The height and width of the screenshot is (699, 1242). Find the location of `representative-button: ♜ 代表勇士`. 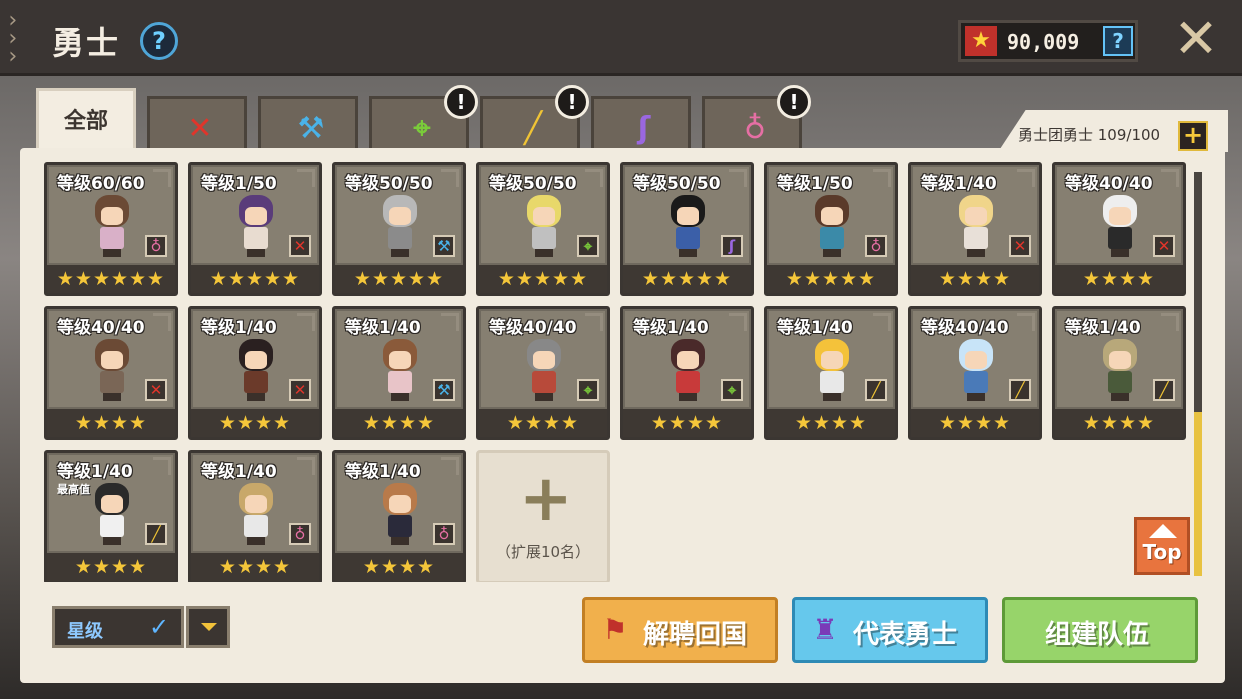

representative-button: ♜ 代表勇士 is located at coordinates (890, 630).